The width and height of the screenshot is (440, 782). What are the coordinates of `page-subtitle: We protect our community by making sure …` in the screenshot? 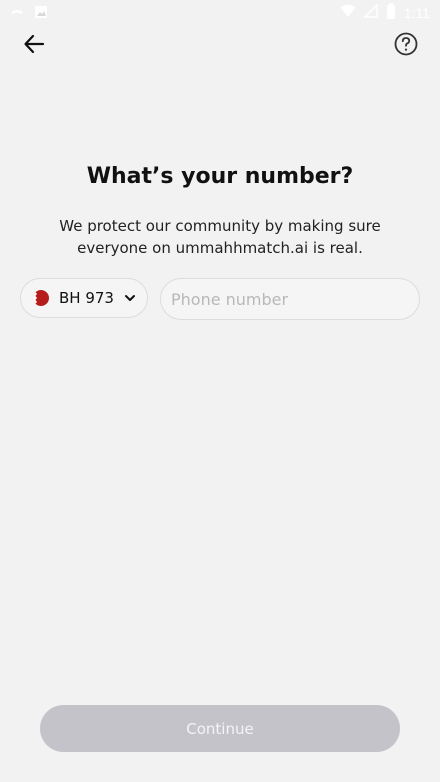 It's located at (220, 237).